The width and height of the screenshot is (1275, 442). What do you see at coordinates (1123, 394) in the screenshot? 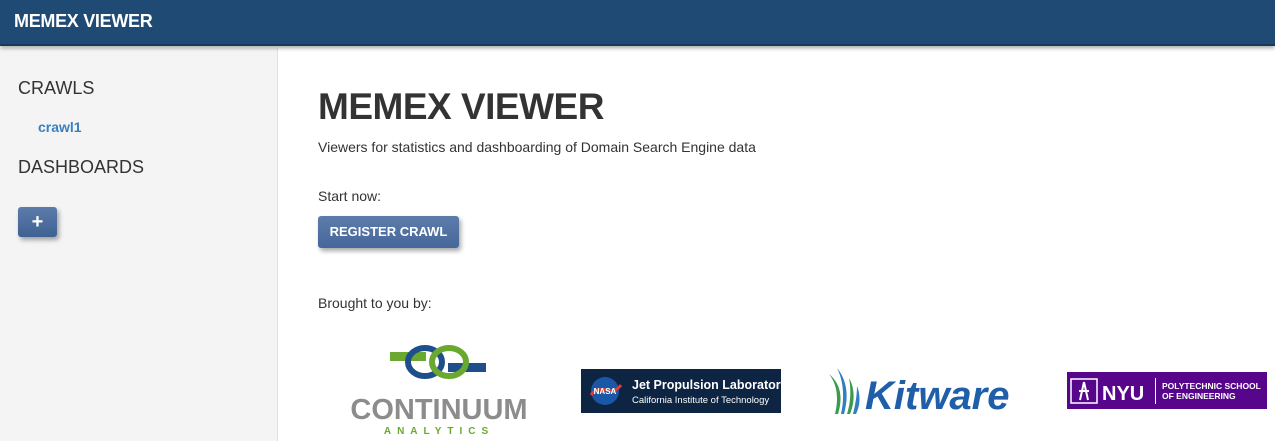
I see `nyu-wordmark: NYU` at bounding box center [1123, 394].